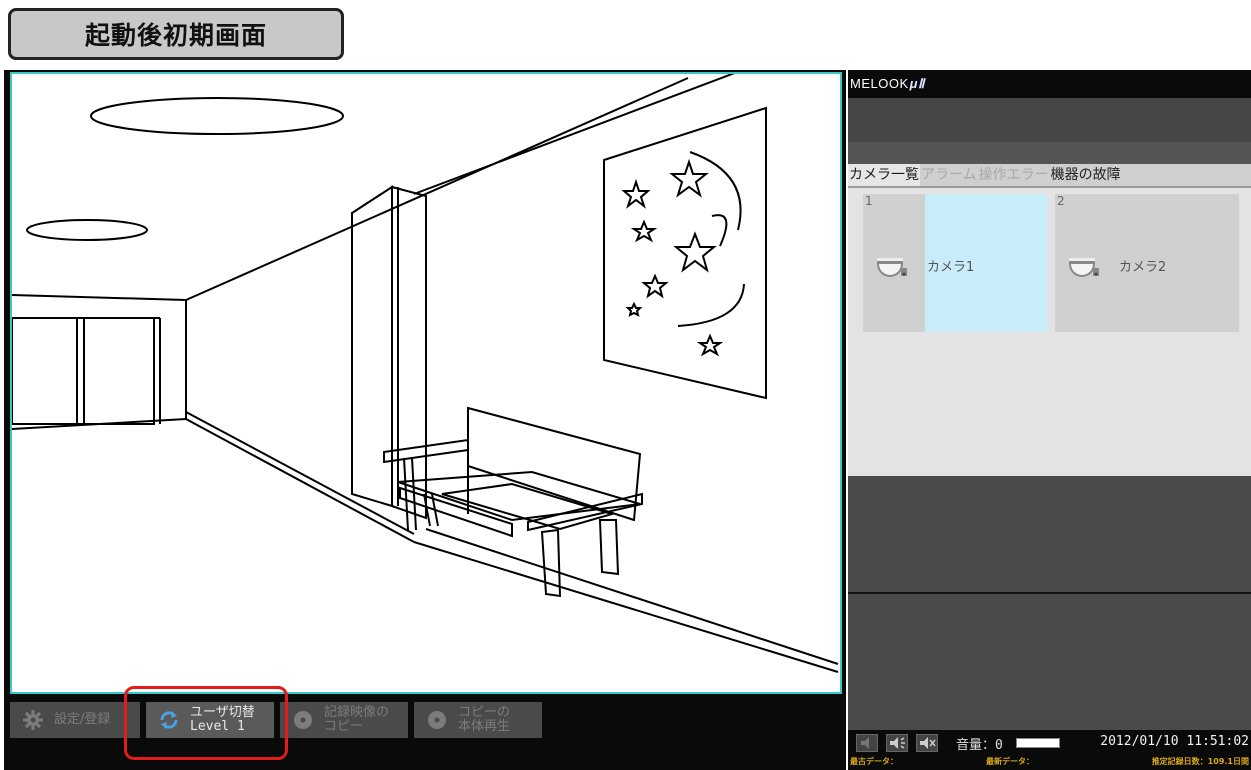  I want to click on settings-button: 設定/登録, so click(75, 720).